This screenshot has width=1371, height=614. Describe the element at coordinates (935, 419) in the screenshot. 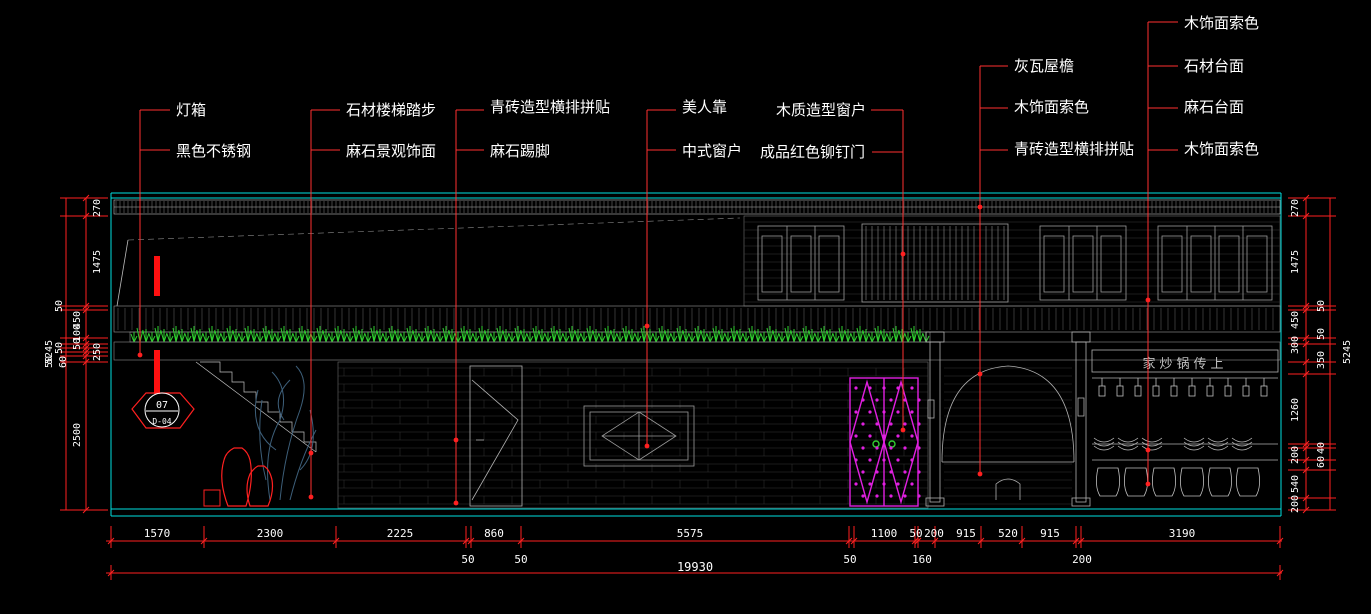

I see `column-left` at that location.